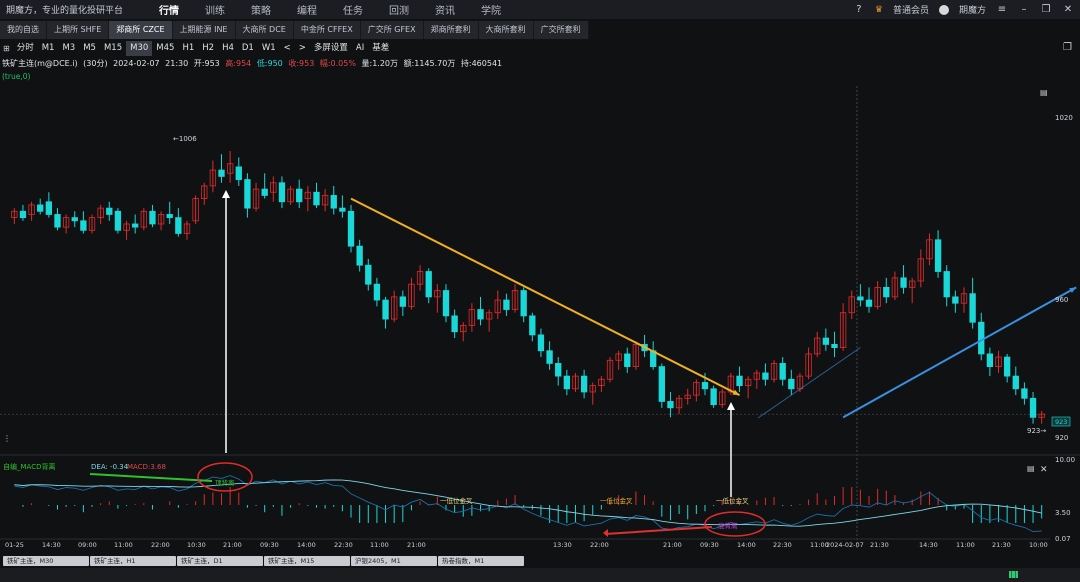 This screenshot has width=1080, height=582. Describe the element at coordinates (225, 482) in the screenshot. I see `annotation-top-divergence: 顶背离` at that location.